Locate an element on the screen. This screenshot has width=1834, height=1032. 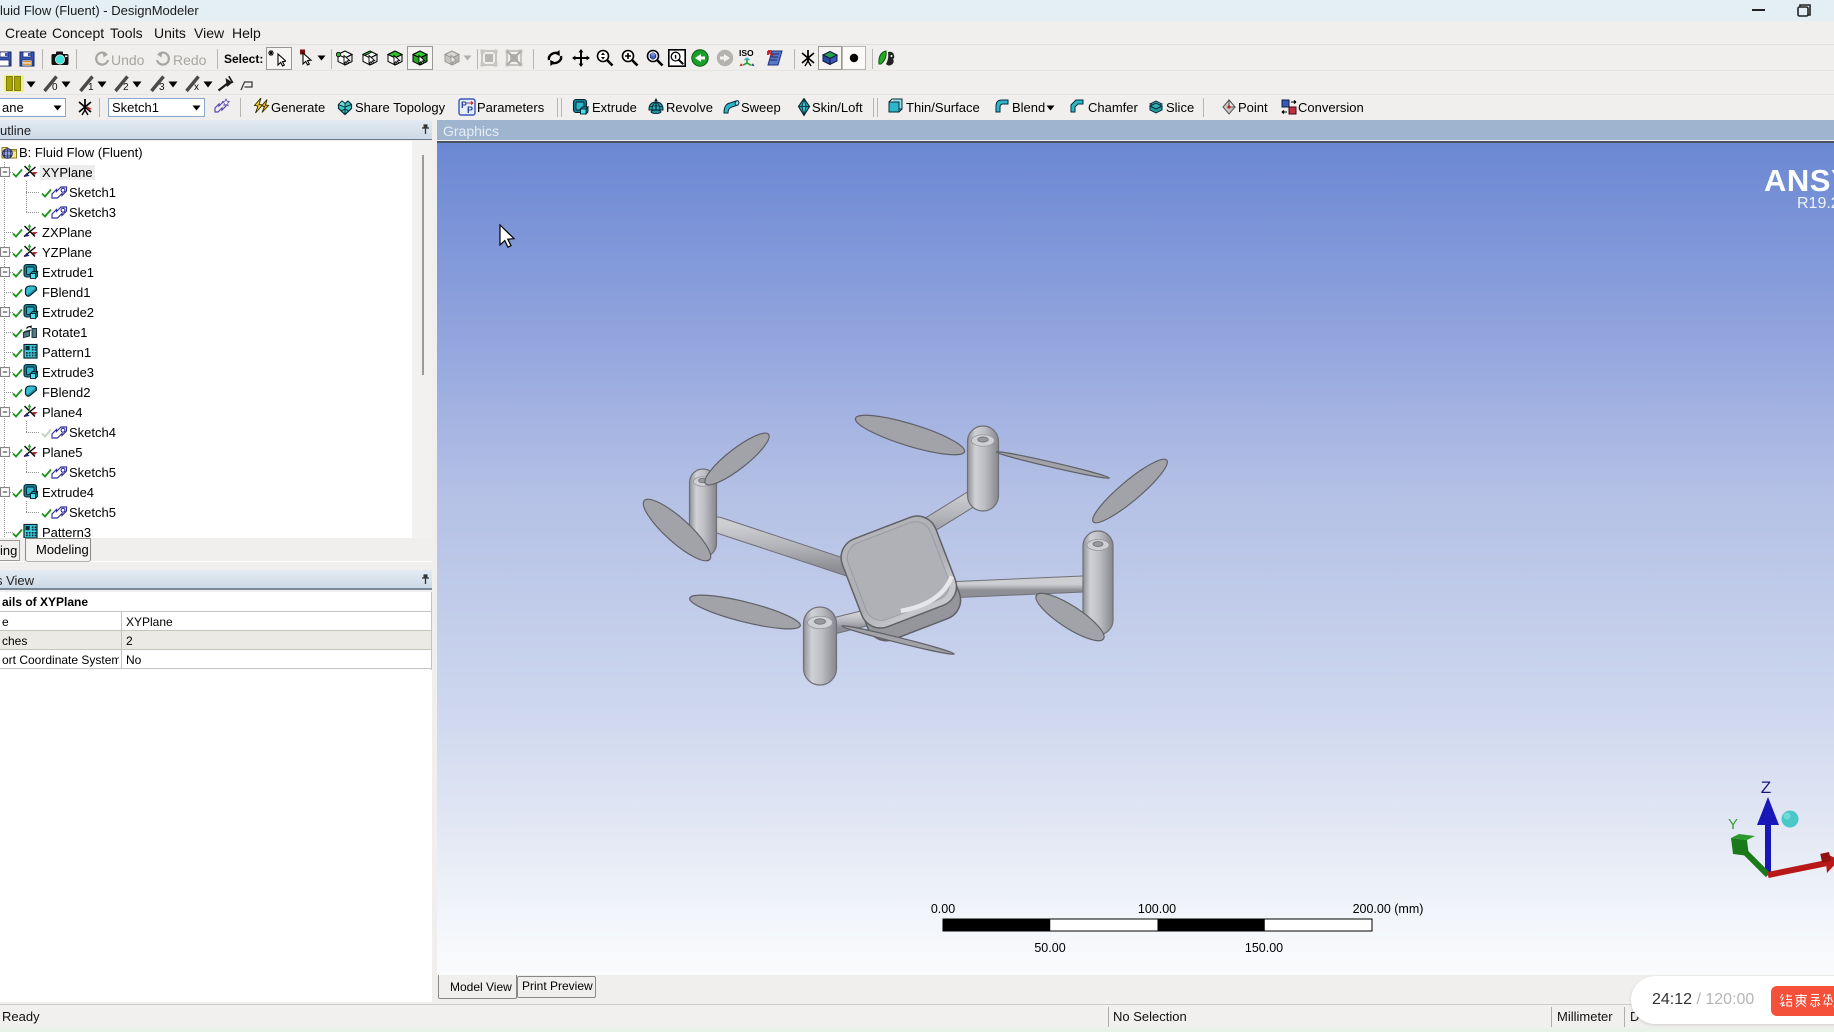
svg-text: 0.00 is located at coordinates (943, 909).